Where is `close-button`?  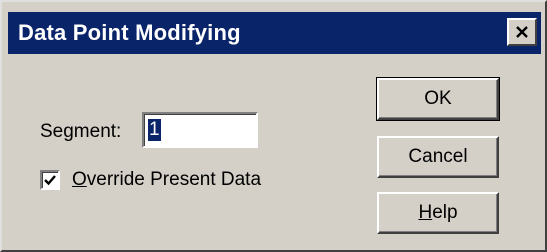
close-button is located at coordinates (522, 32).